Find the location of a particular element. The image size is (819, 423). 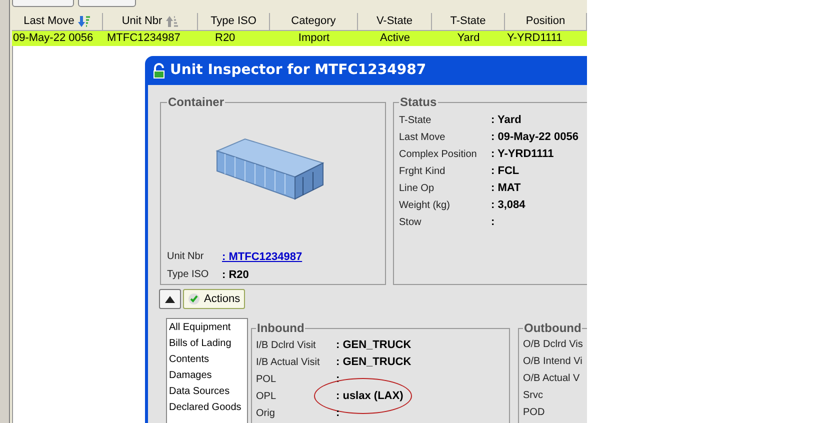

field-label: Type ISO is located at coordinates (188, 275).